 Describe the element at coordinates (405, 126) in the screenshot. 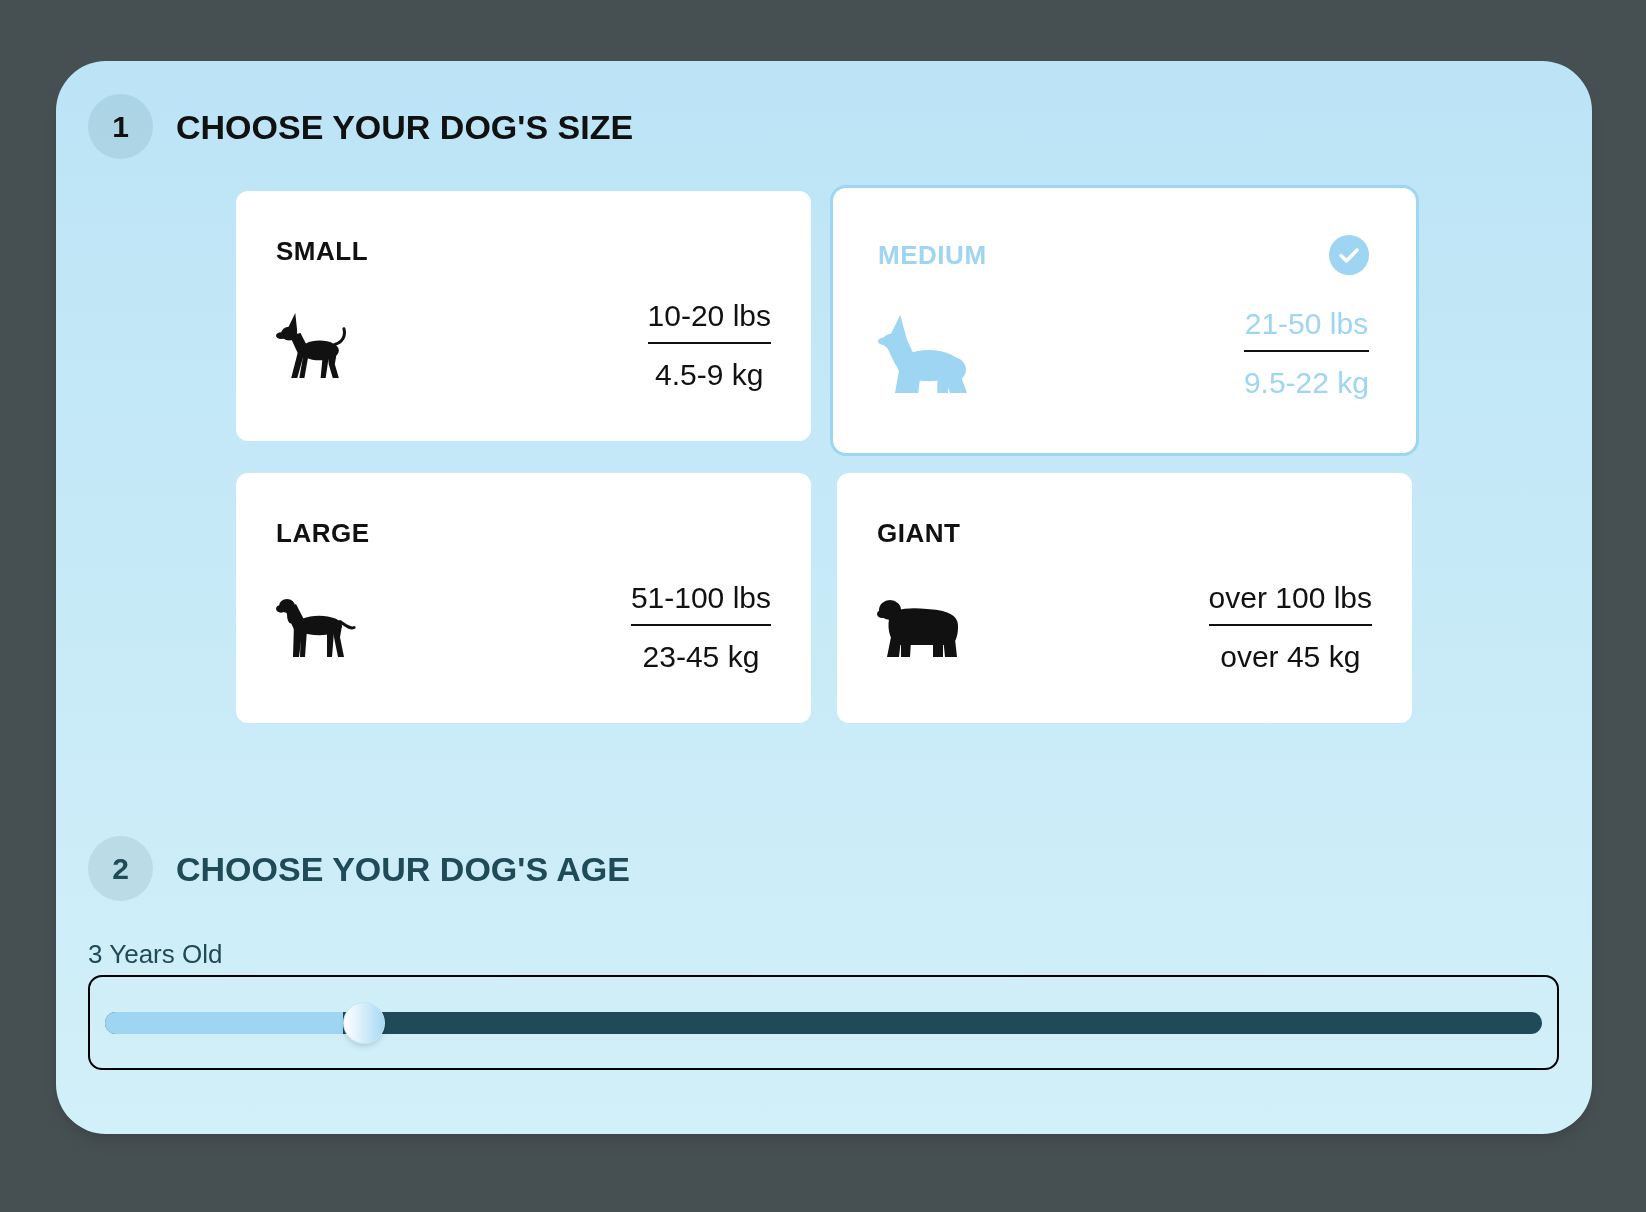

I see `section-heading: CHOOSE YOUR DOG'S SIZE` at that location.